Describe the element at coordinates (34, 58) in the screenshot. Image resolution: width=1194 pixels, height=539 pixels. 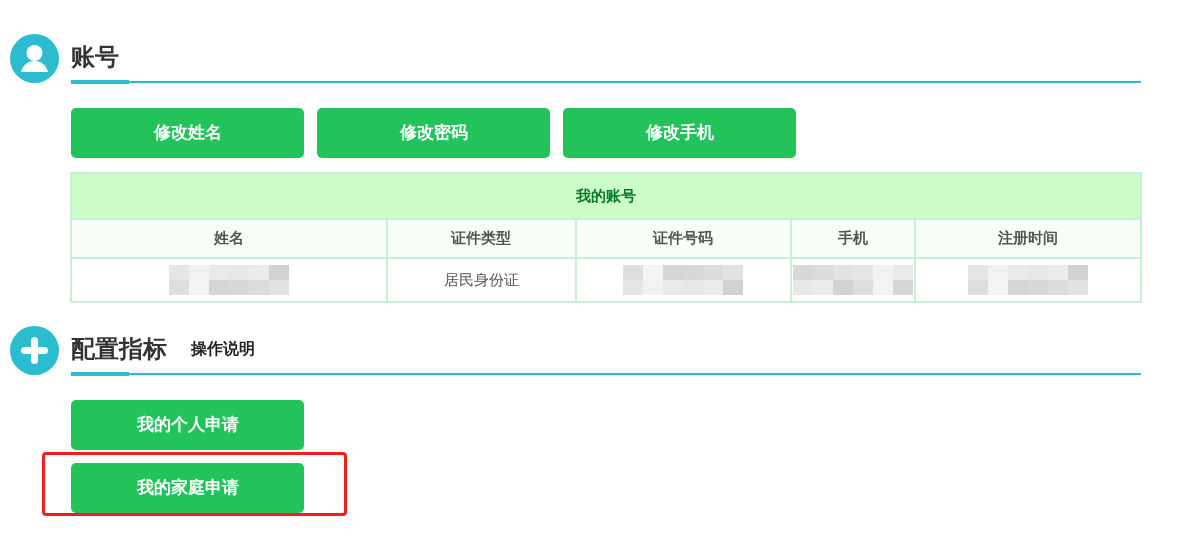
I see `person-icon` at that location.